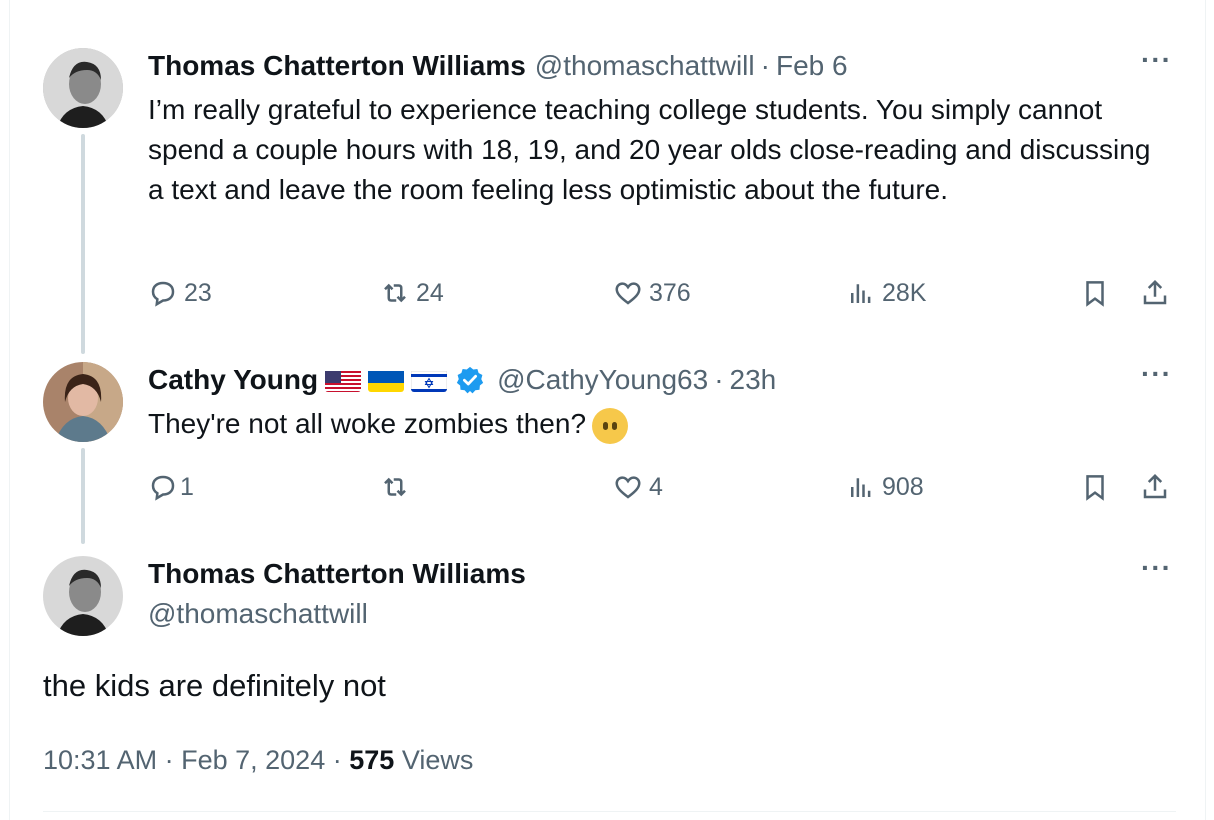 Image resolution: width=1214 pixels, height=820 pixels. Describe the element at coordinates (187, 486) in the screenshot. I see `reply-count: 1` at that location.